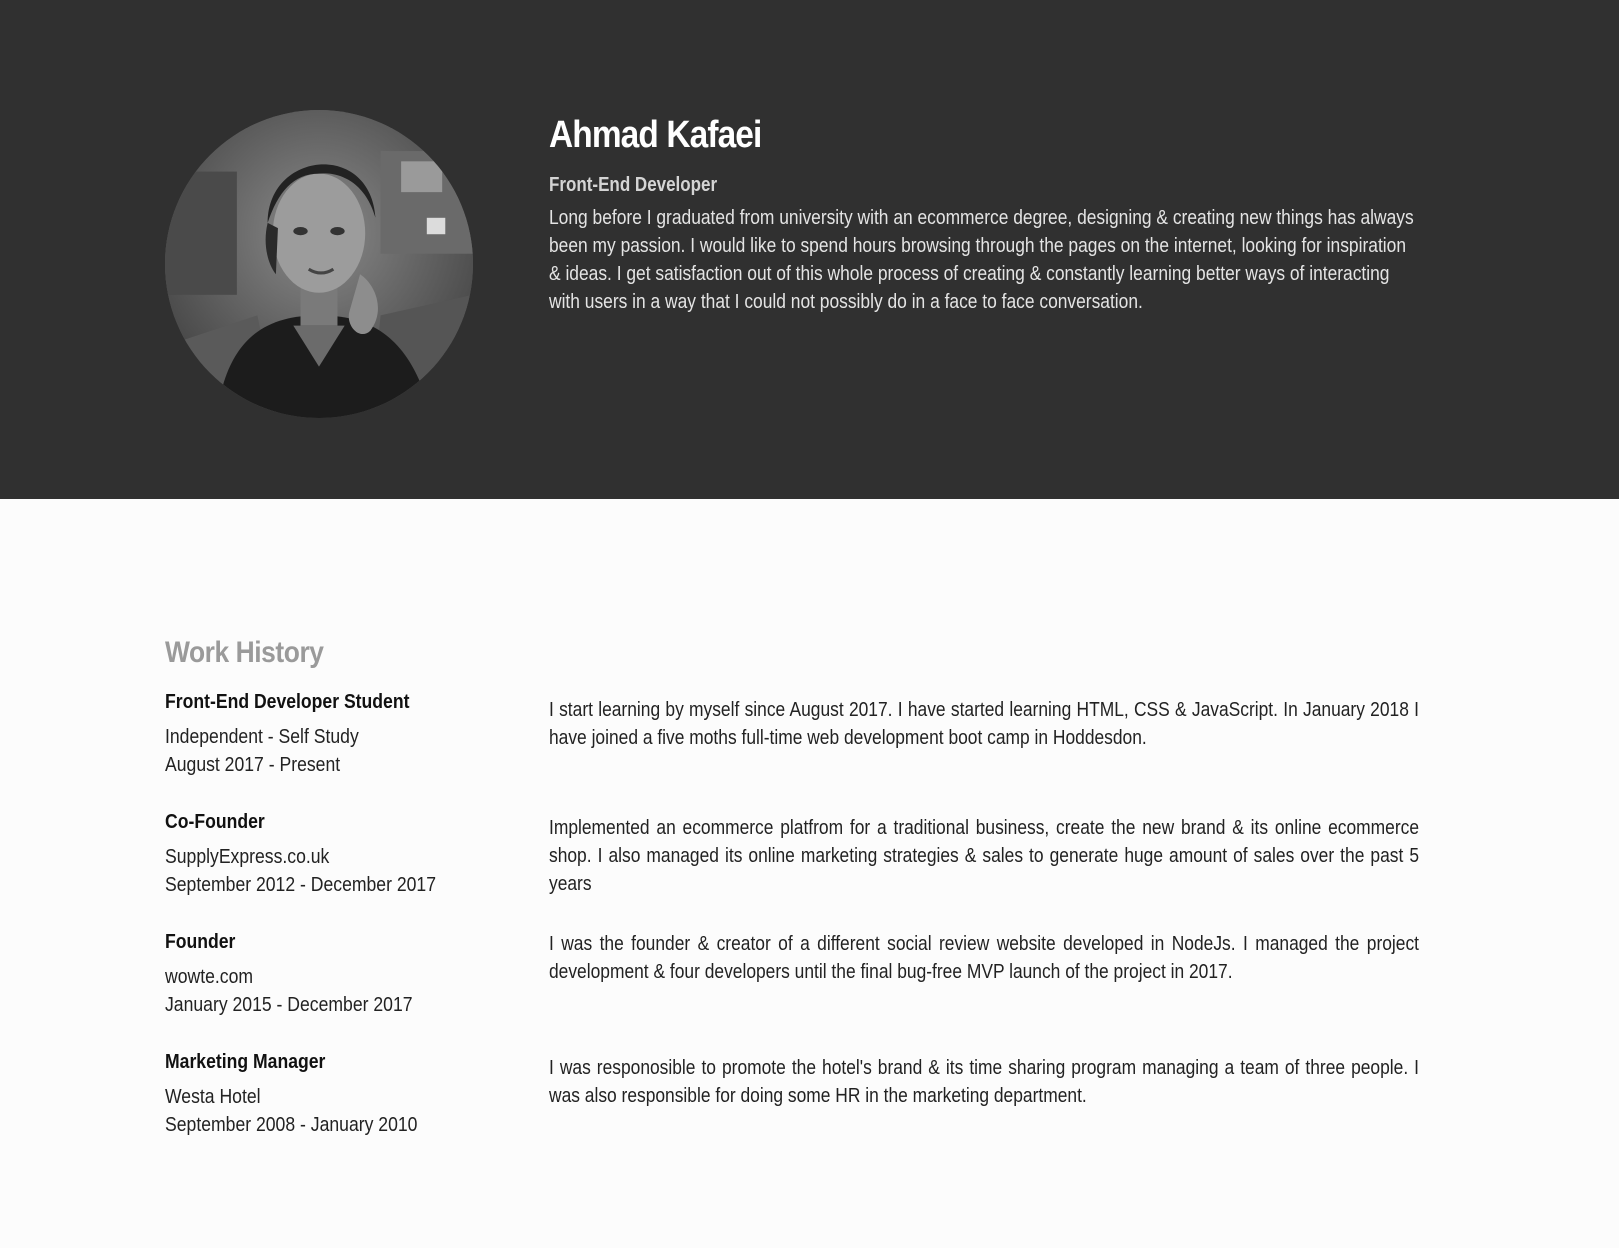  I want to click on portrait-image, so click(319, 264).